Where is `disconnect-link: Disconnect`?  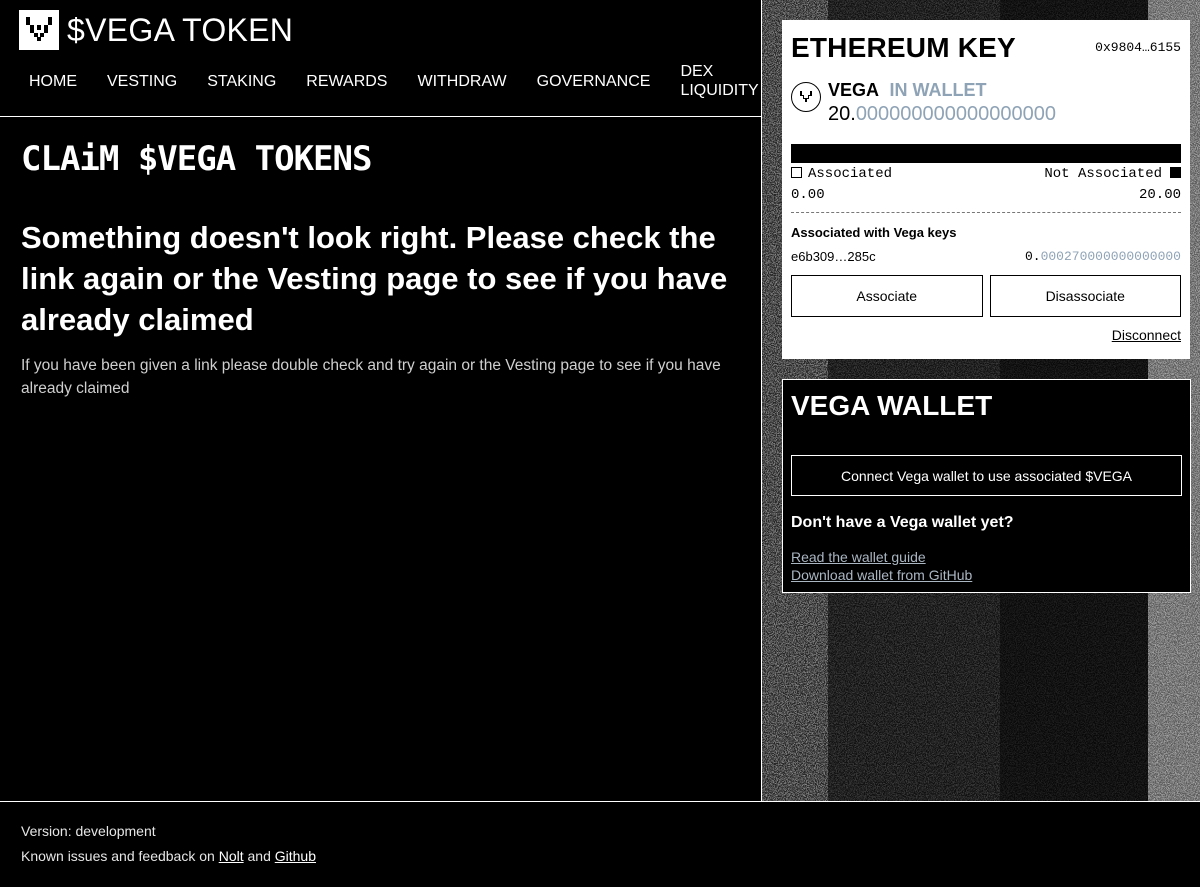
disconnect-link: Disconnect is located at coordinates (986, 335).